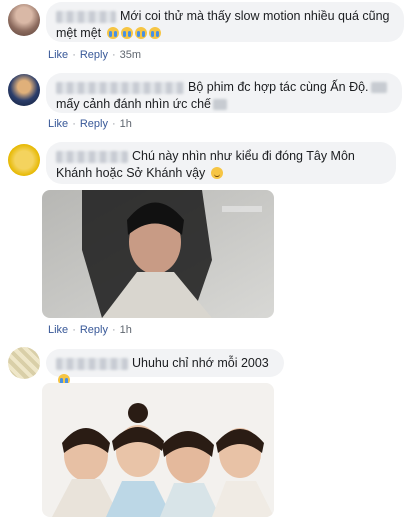  I want to click on comment-actions: Like · Reply · 35m, so click(95, 55).